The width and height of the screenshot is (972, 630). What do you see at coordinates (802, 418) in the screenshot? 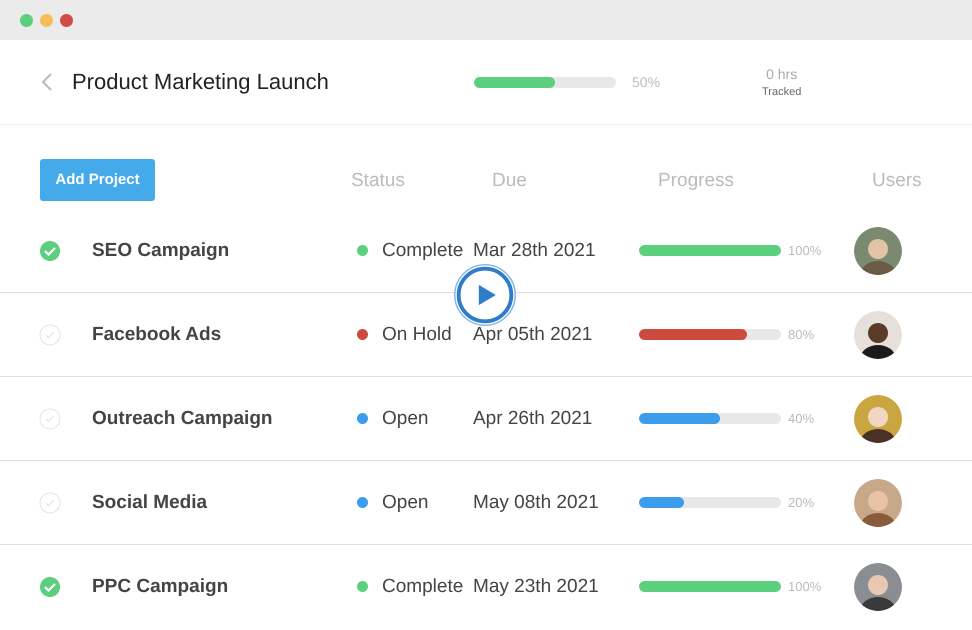
I see `progress-percent: 40%` at bounding box center [802, 418].